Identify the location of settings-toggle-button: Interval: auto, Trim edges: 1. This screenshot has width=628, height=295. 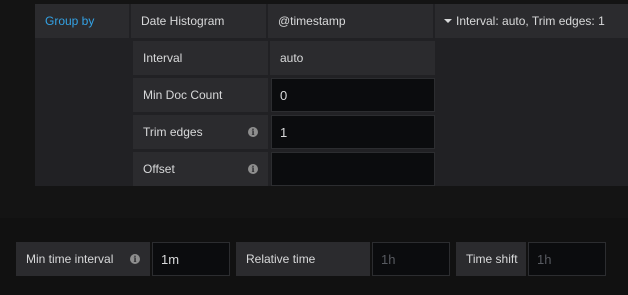
(531, 21).